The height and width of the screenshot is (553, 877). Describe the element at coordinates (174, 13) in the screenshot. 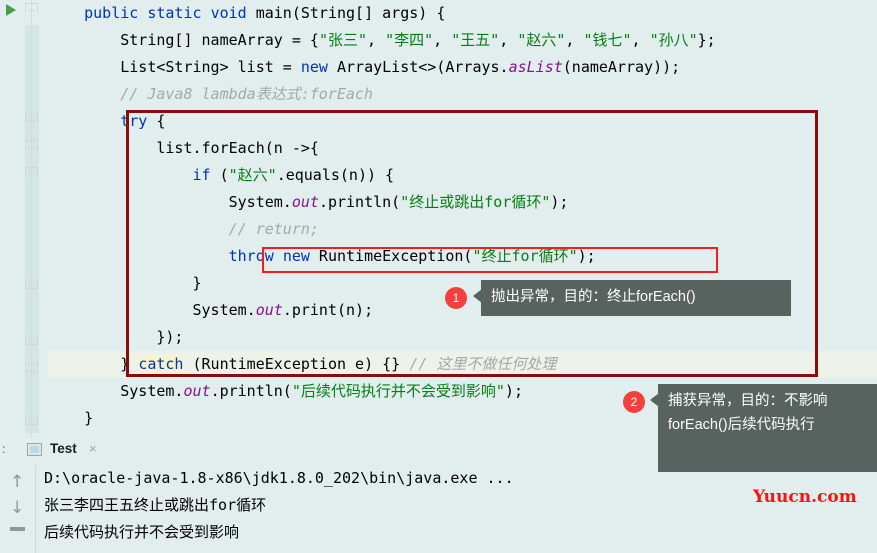

I see `code-token: static` at that location.